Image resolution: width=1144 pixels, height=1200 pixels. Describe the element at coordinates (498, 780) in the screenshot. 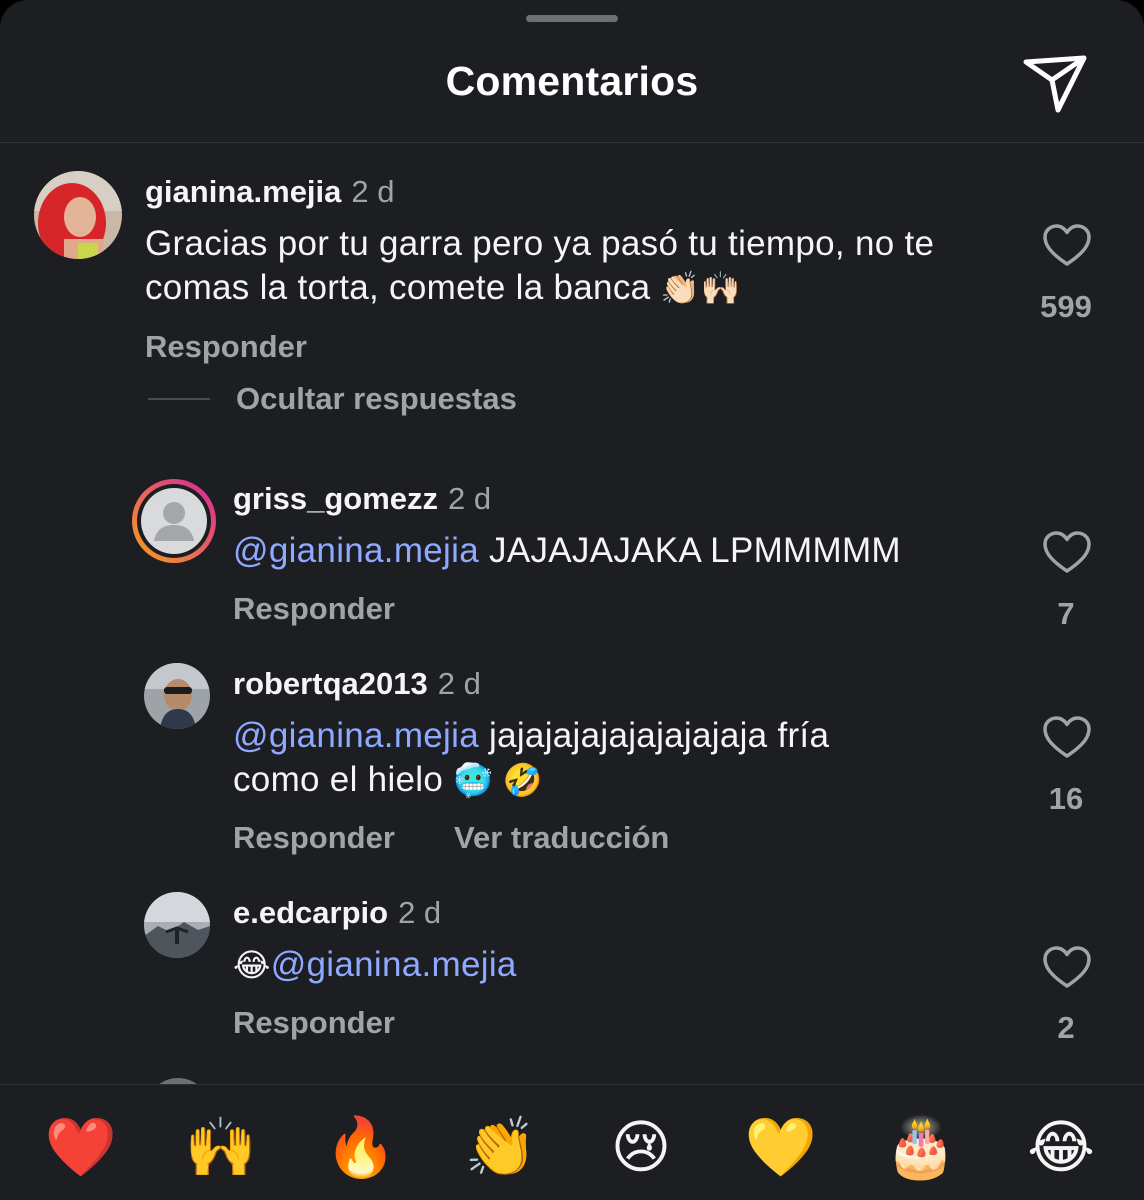

I see `reply-emoji: 🥶 🤣` at that location.